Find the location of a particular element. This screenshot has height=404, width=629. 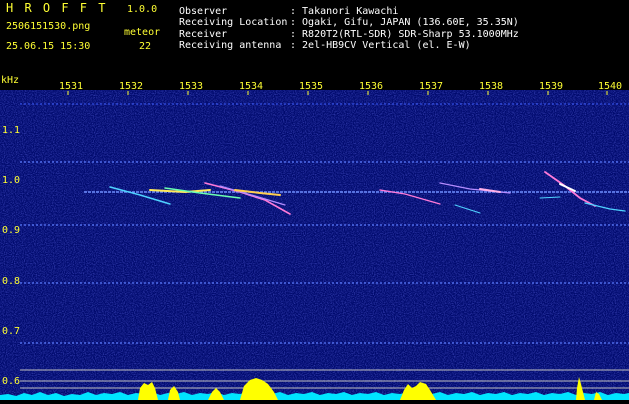

location-label: Receiving Location is located at coordinates (233, 22).